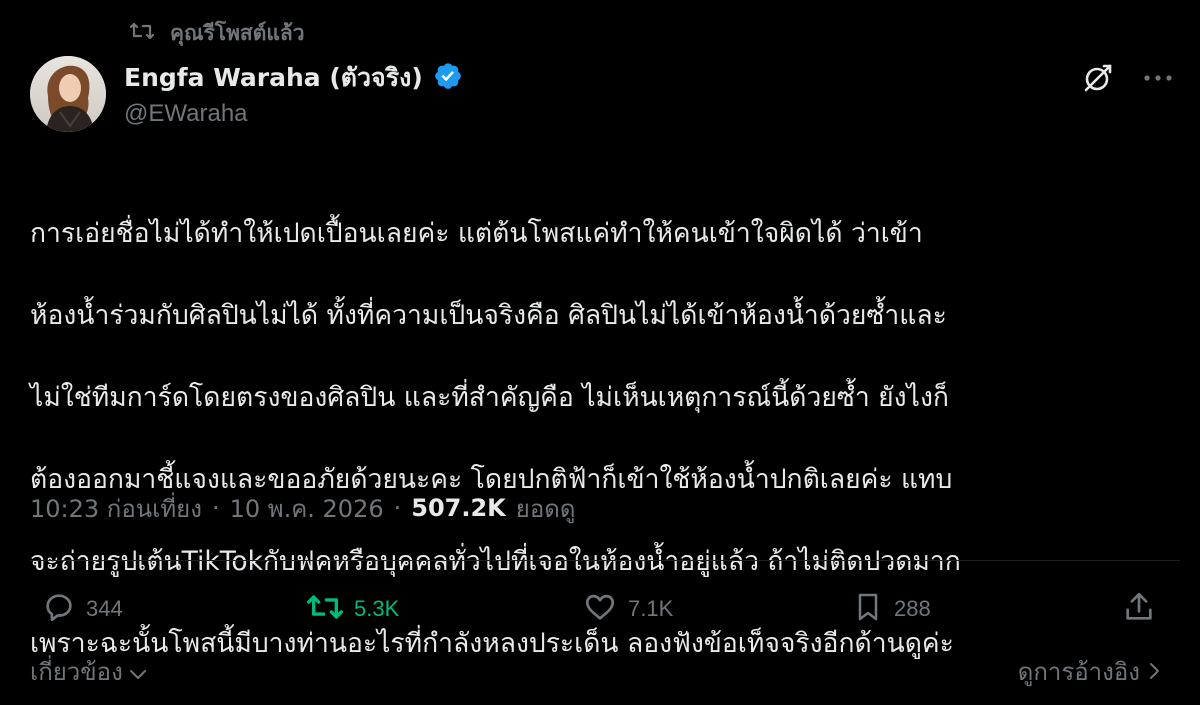  I want to click on verified-badge-icon, so click(448, 78).